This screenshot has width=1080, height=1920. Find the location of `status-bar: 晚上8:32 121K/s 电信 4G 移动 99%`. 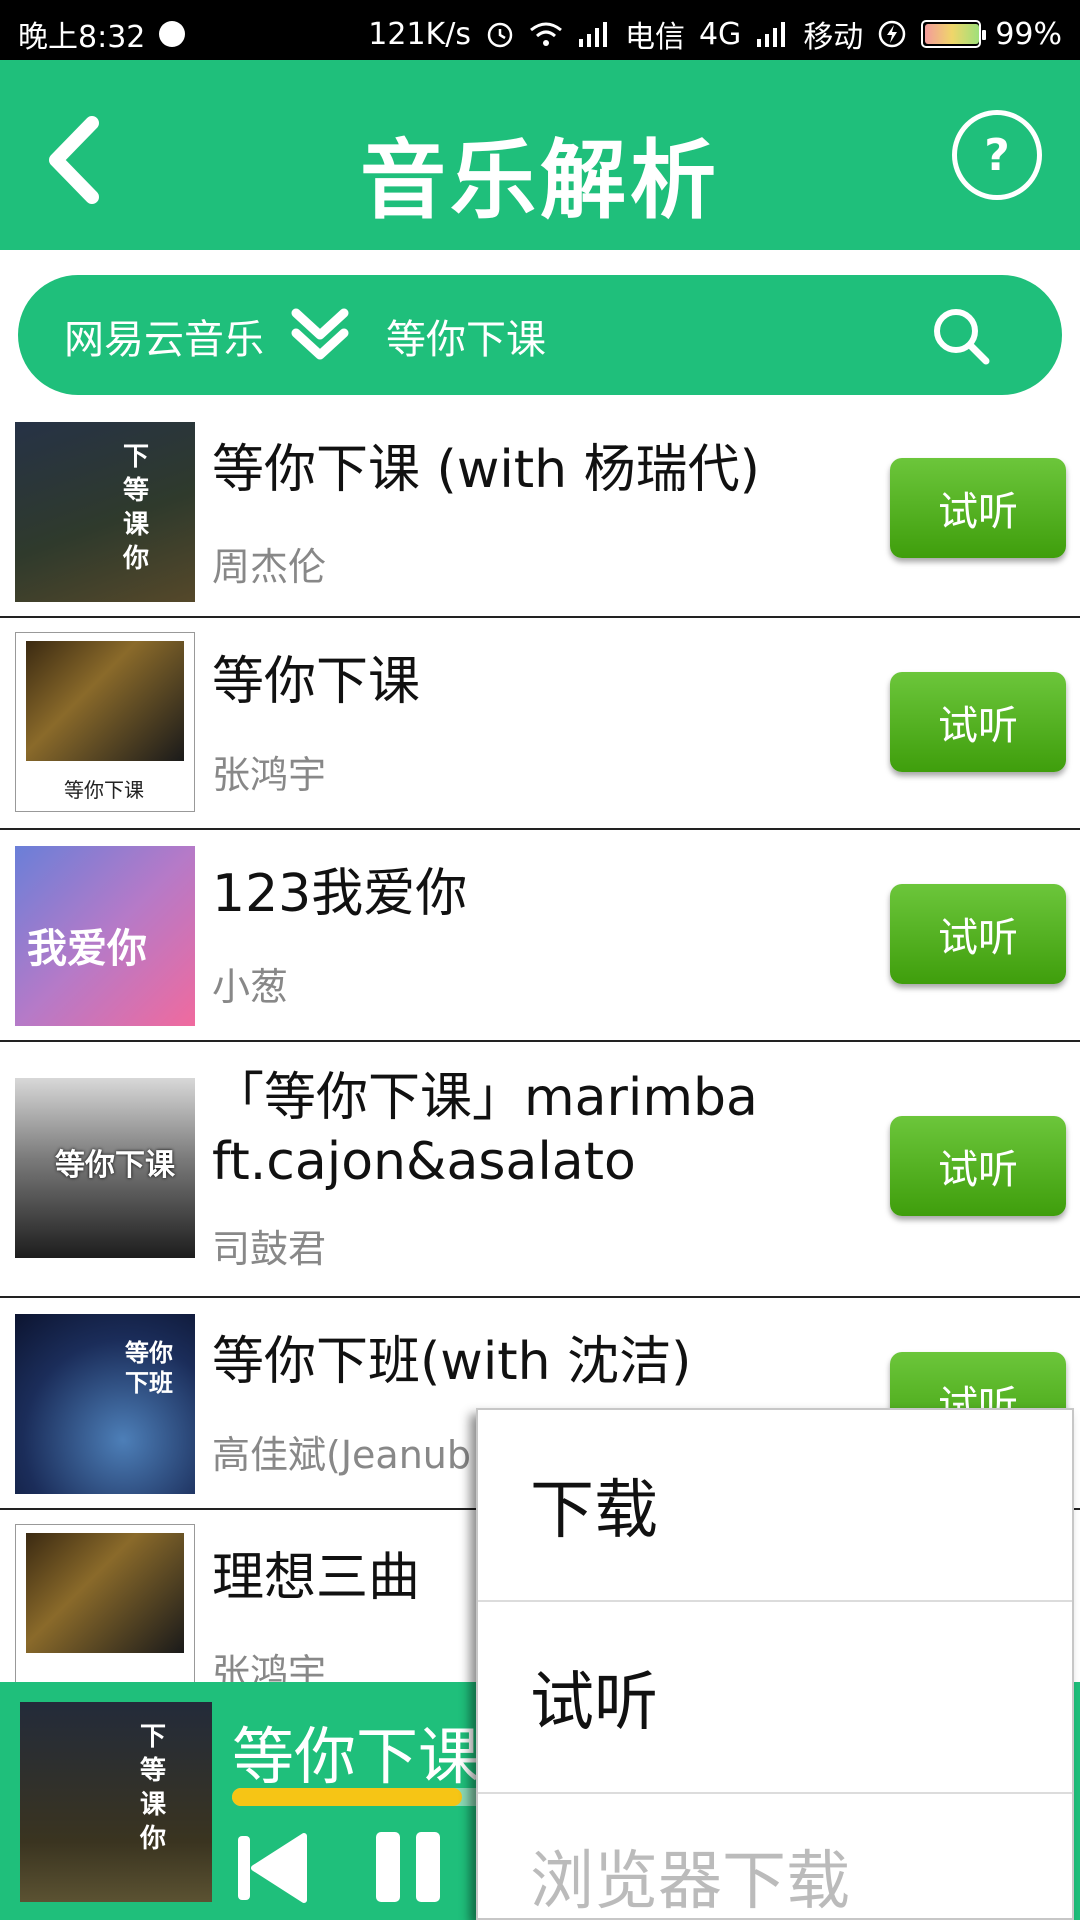

status-bar: 晚上8:32 121K/s 电信 4G 移动 99% is located at coordinates (540, 30).